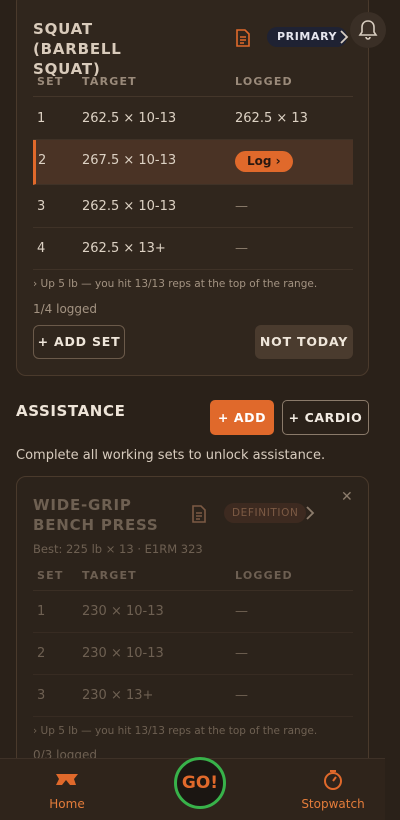  What do you see at coordinates (265, 513) in the screenshot?
I see `definition-badge: DEFINITION` at bounding box center [265, 513].